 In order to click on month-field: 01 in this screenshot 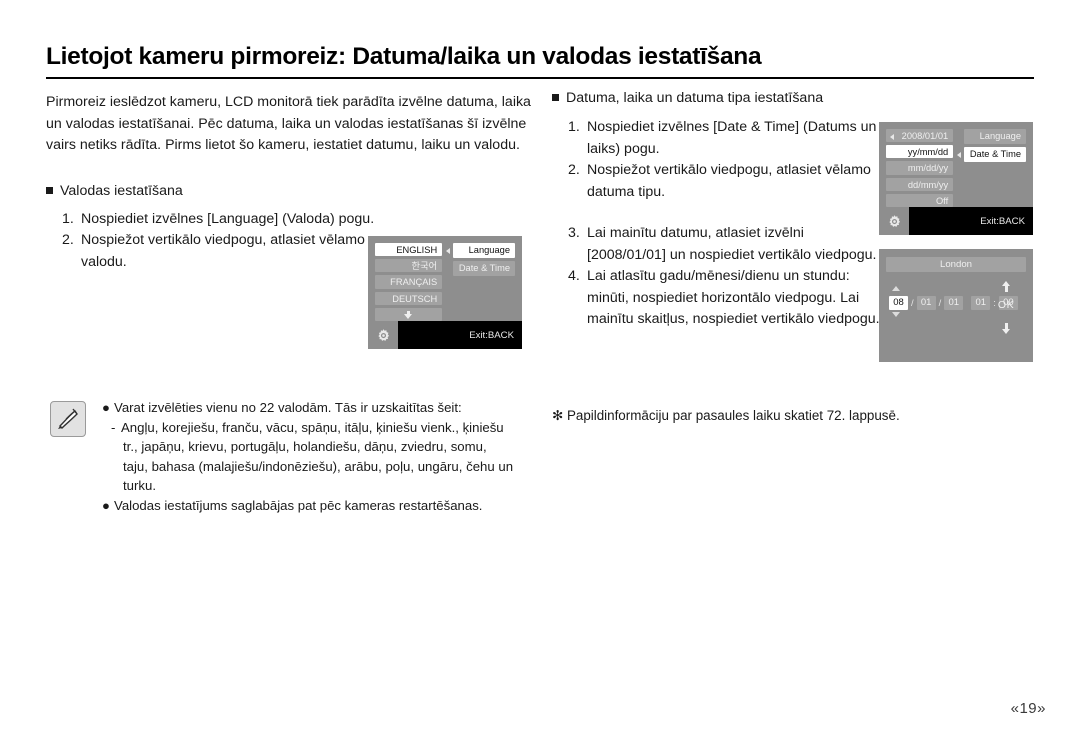, I will do `click(926, 303)`.